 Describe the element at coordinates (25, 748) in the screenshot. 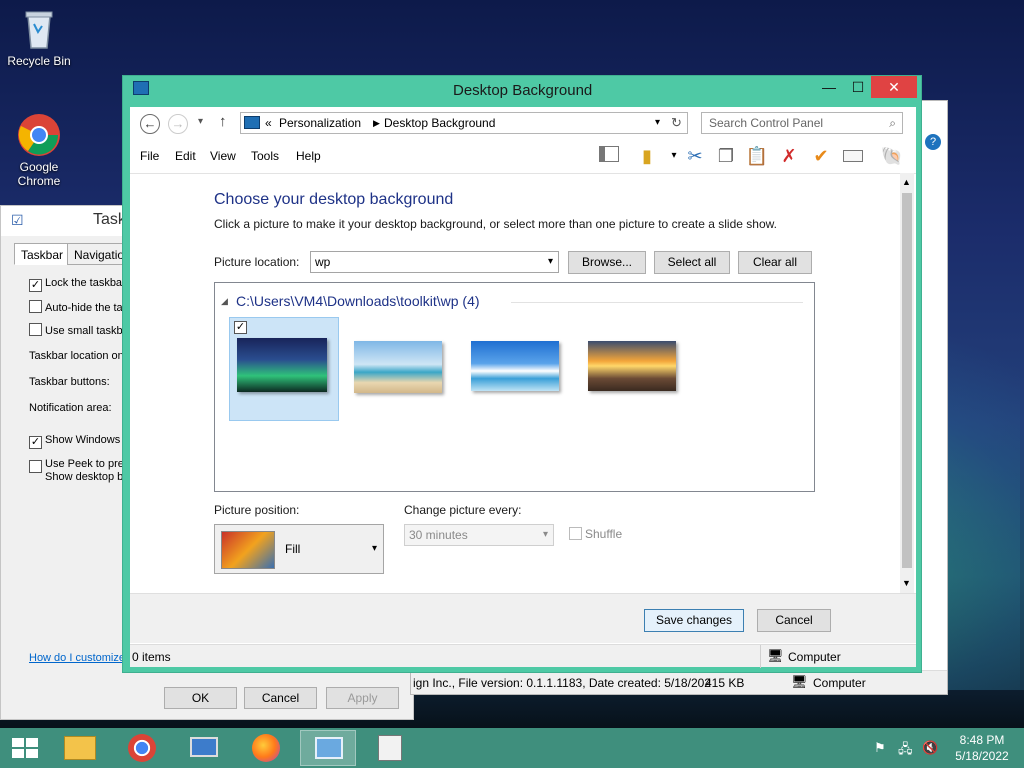

I see `start-button` at that location.